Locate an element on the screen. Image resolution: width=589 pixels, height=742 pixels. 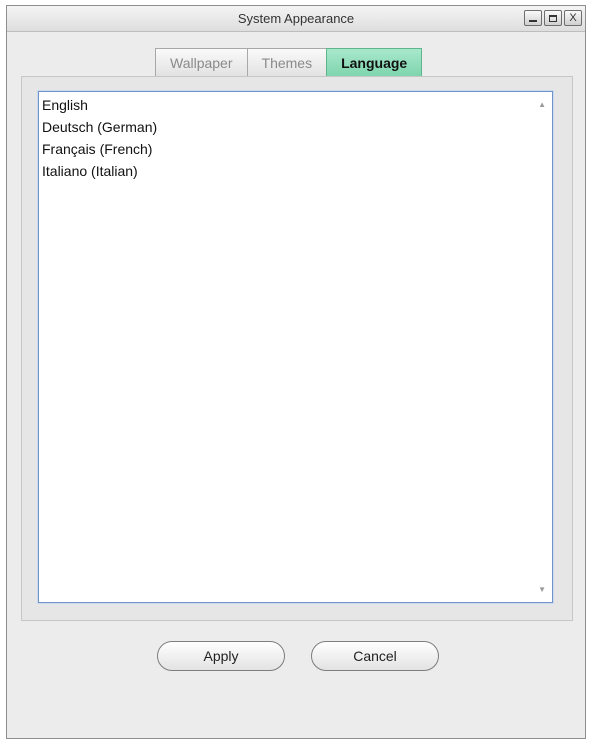
window-controls: X is located at coordinates (553, 18).